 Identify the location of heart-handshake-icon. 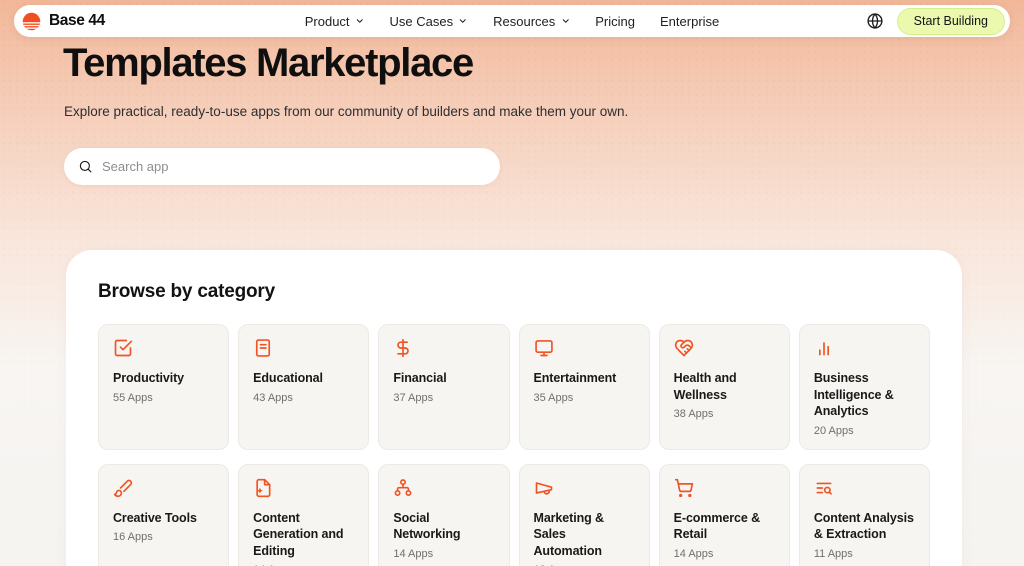
(683, 348).